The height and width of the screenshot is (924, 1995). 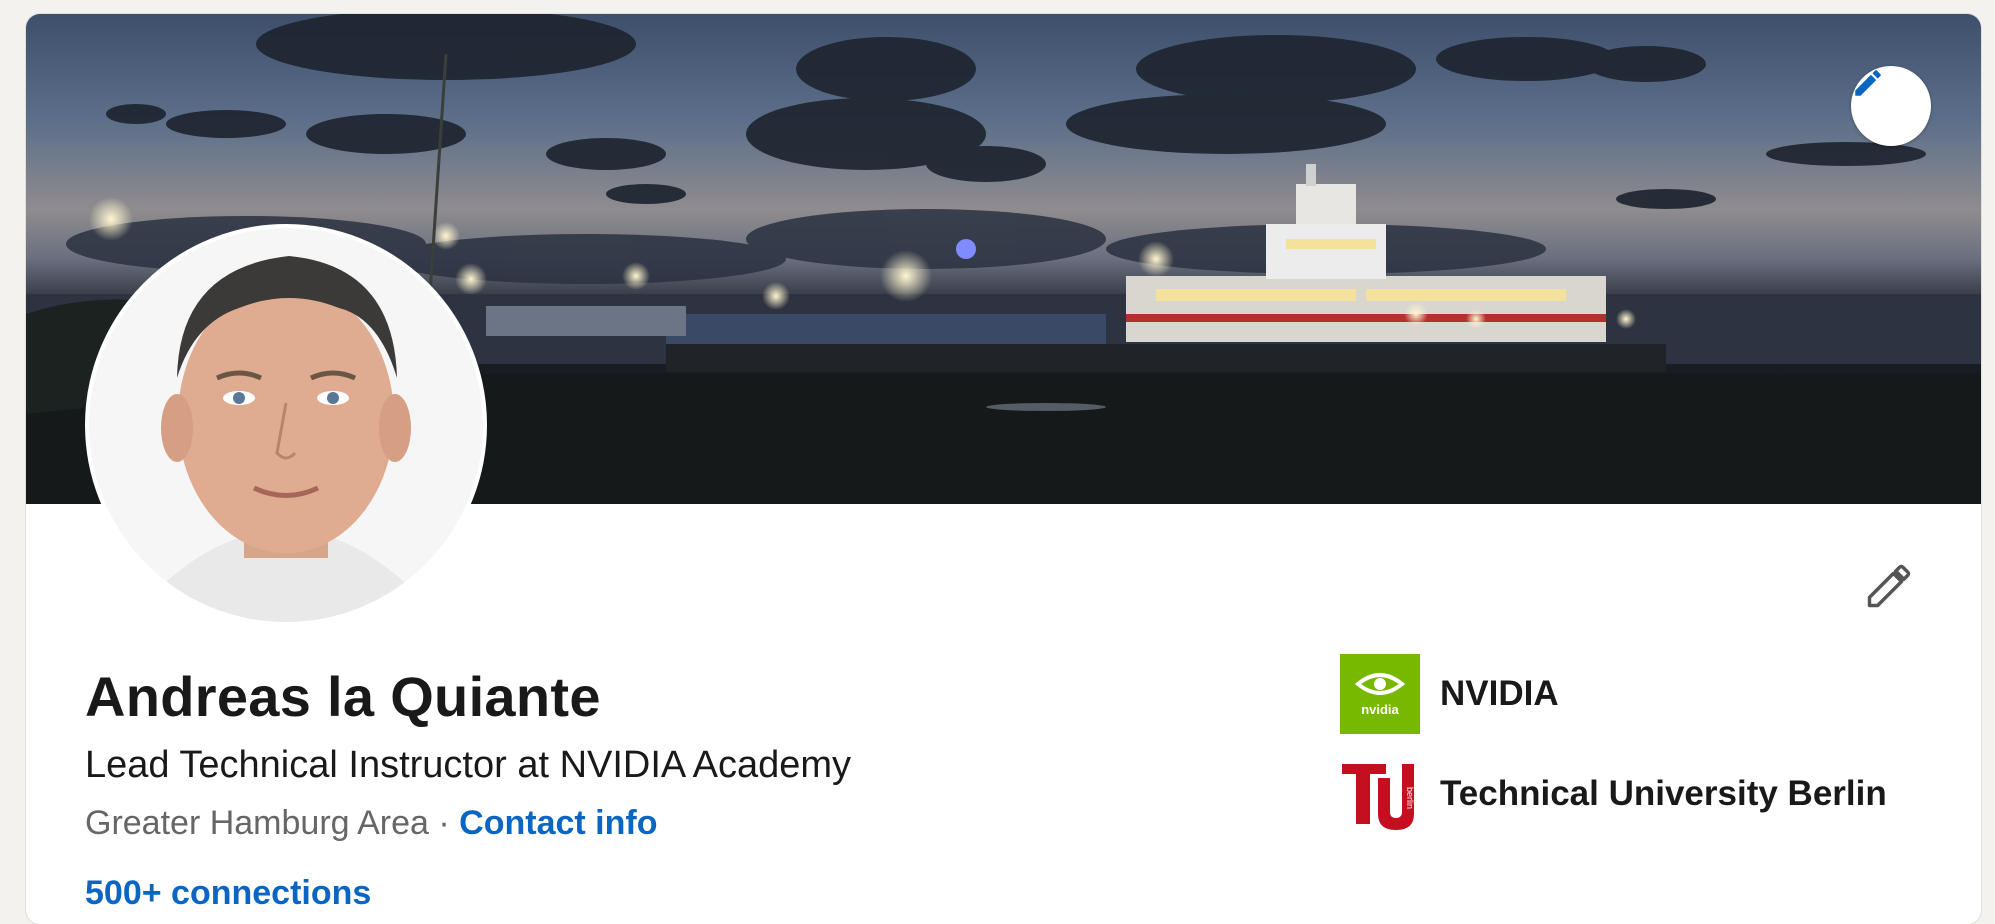 What do you see at coordinates (1499, 693) in the screenshot?
I see `org-name-nvidia: NVIDIA` at bounding box center [1499, 693].